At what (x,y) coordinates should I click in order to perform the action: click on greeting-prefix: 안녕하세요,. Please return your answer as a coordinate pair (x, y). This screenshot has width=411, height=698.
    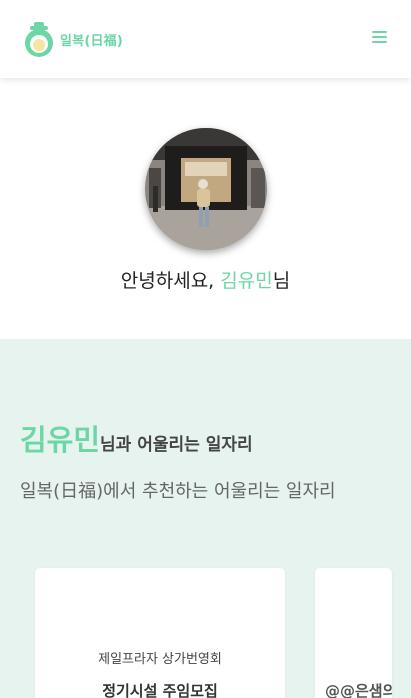
    Looking at the image, I should click on (170, 281).